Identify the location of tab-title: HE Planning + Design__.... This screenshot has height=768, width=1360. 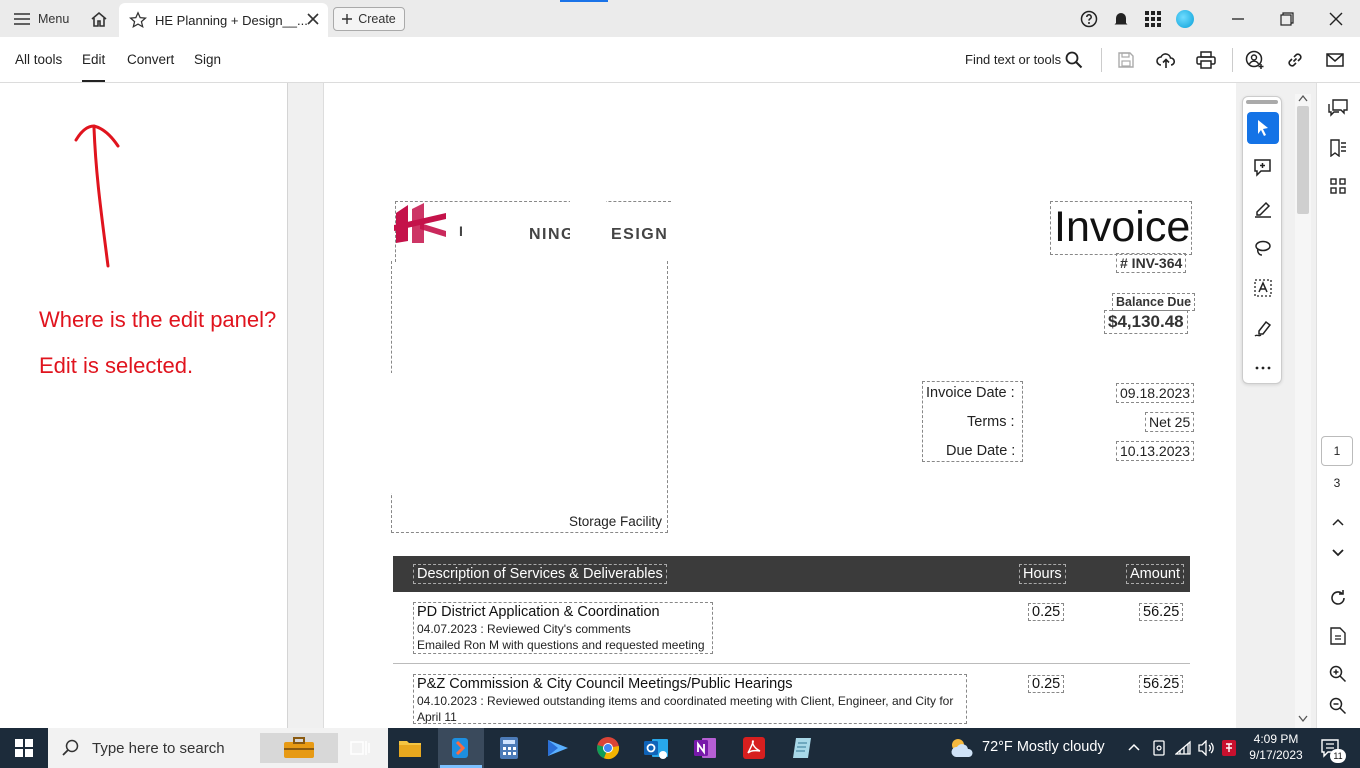
(231, 20).